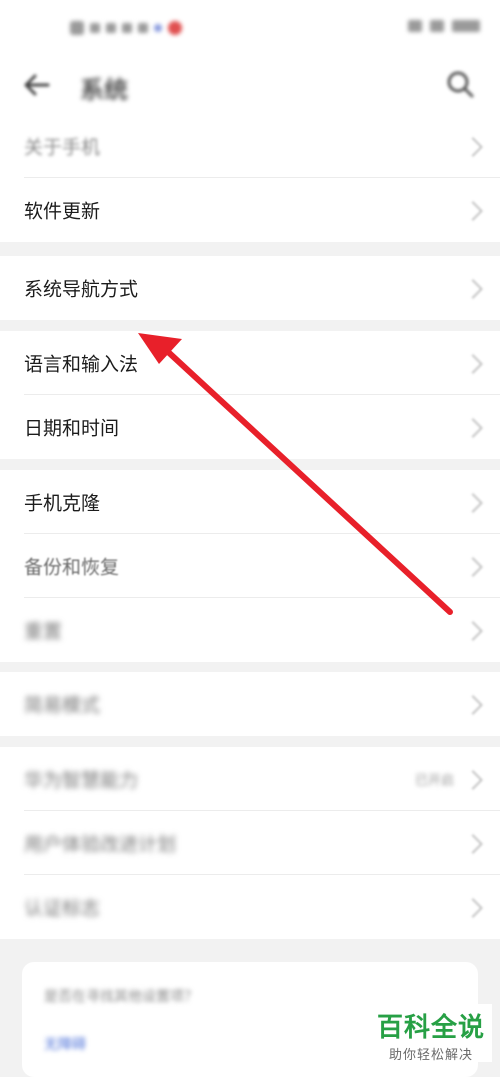  What do you see at coordinates (121, 997) in the screenshot?
I see `suggestion-text: 是否在寻找其他设置项？` at bounding box center [121, 997].